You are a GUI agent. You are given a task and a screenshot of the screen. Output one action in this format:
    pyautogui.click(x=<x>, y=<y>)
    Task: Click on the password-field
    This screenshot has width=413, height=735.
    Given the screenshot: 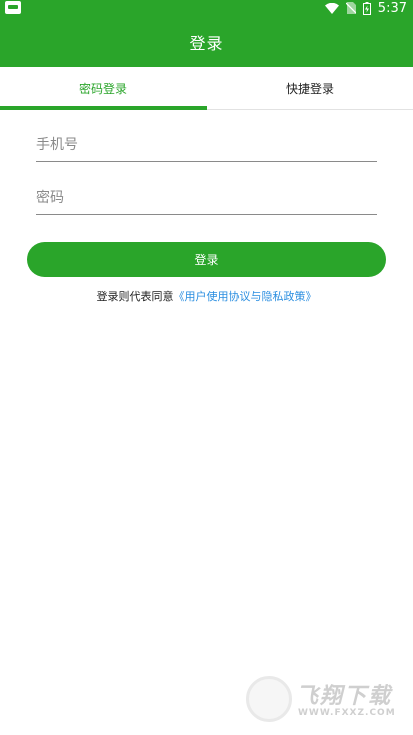 What is the action you would take?
    pyautogui.click(x=206, y=198)
    